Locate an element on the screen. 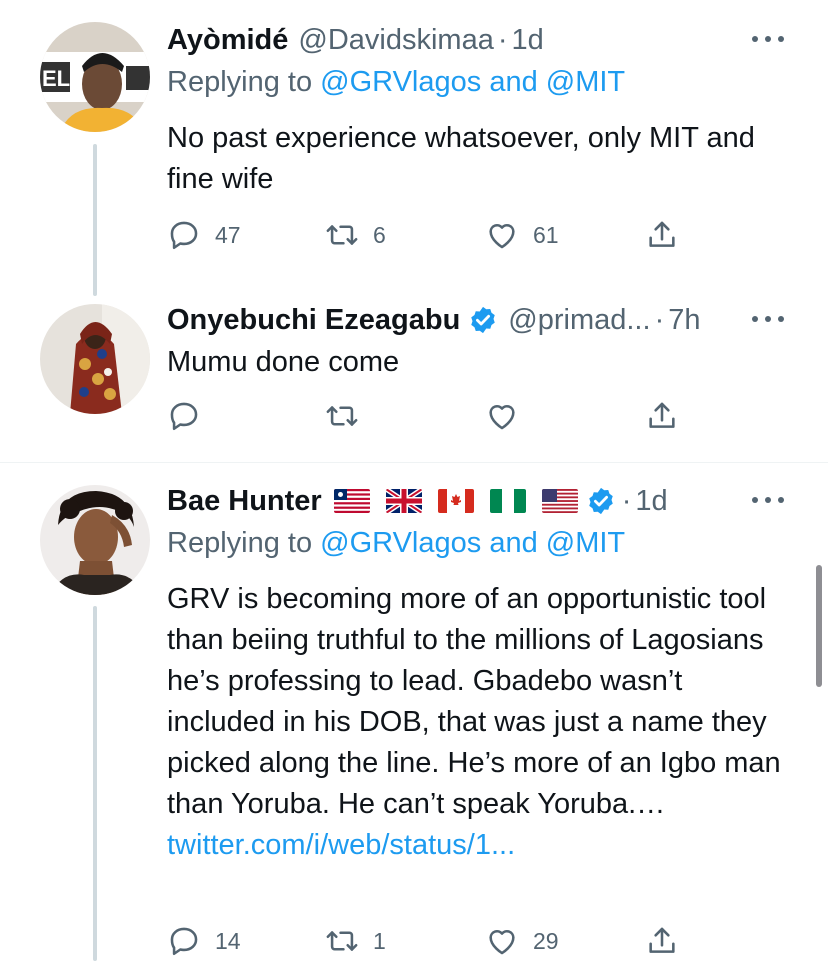 The image size is (828, 961). flag-nigeria-icon is located at coordinates (507, 501).